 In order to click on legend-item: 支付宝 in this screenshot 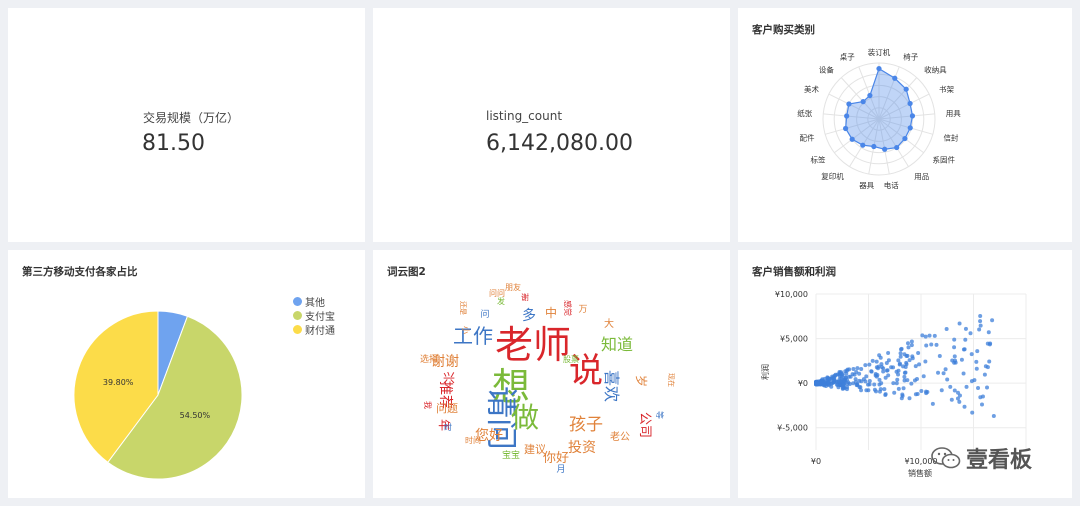, I will do `click(314, 315)`.